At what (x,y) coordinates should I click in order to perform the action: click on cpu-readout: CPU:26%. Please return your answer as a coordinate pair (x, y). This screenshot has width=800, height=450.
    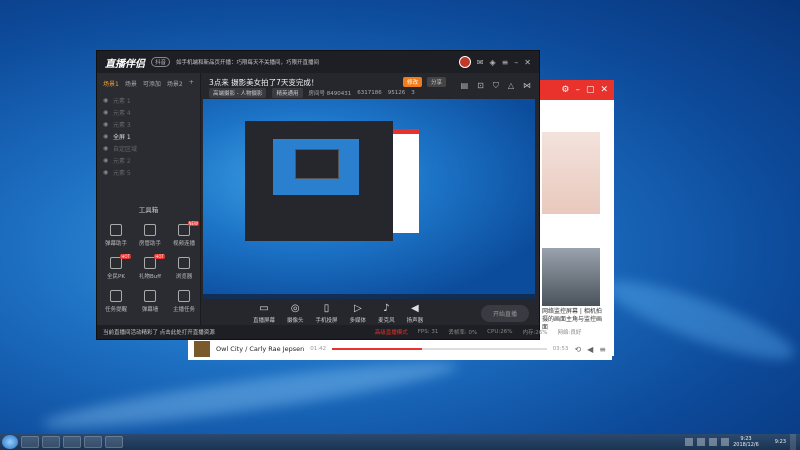
    Looking at the image, I should click on (500, 332).